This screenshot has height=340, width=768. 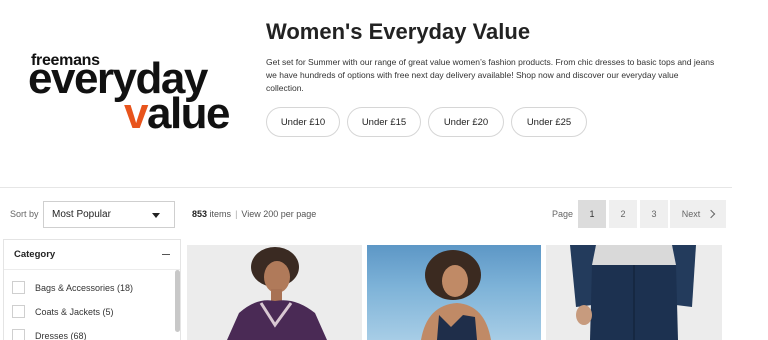 I want to click on next-page-button: Next, so click(x=698, y=214).